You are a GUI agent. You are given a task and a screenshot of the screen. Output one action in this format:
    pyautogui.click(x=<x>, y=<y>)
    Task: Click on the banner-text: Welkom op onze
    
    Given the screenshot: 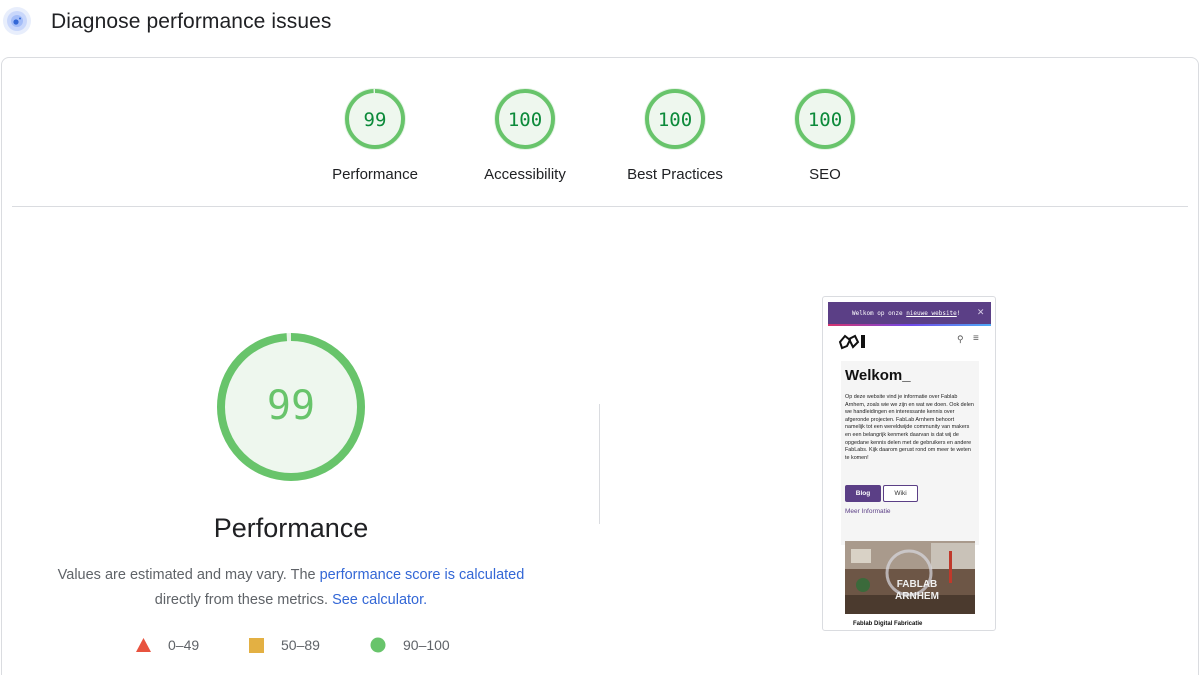 What is the action you would take?
    pyautogui.click(x=877, y=313)
    